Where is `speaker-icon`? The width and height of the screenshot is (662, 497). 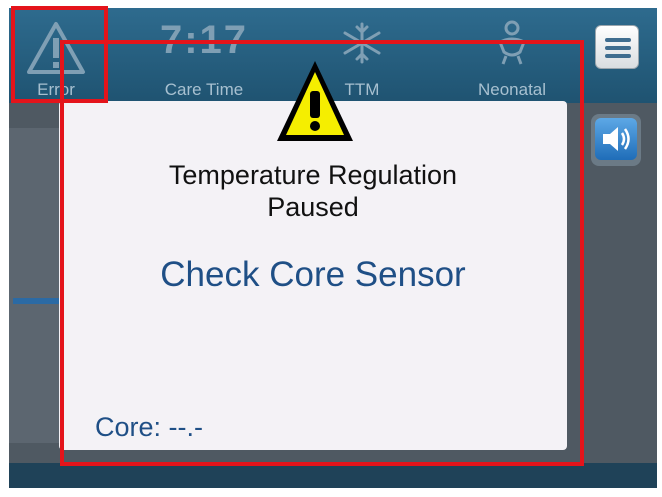 speaker-icon is located at coordinates (616, 139).